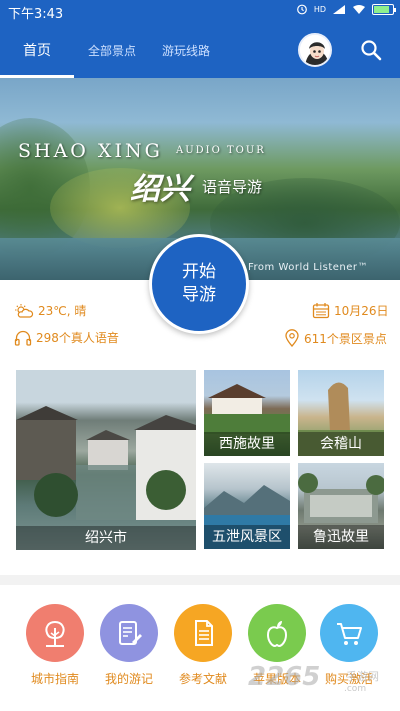 This screenshot has height=711, width=400. I want to click on headphones-icon, so click(23, 338).